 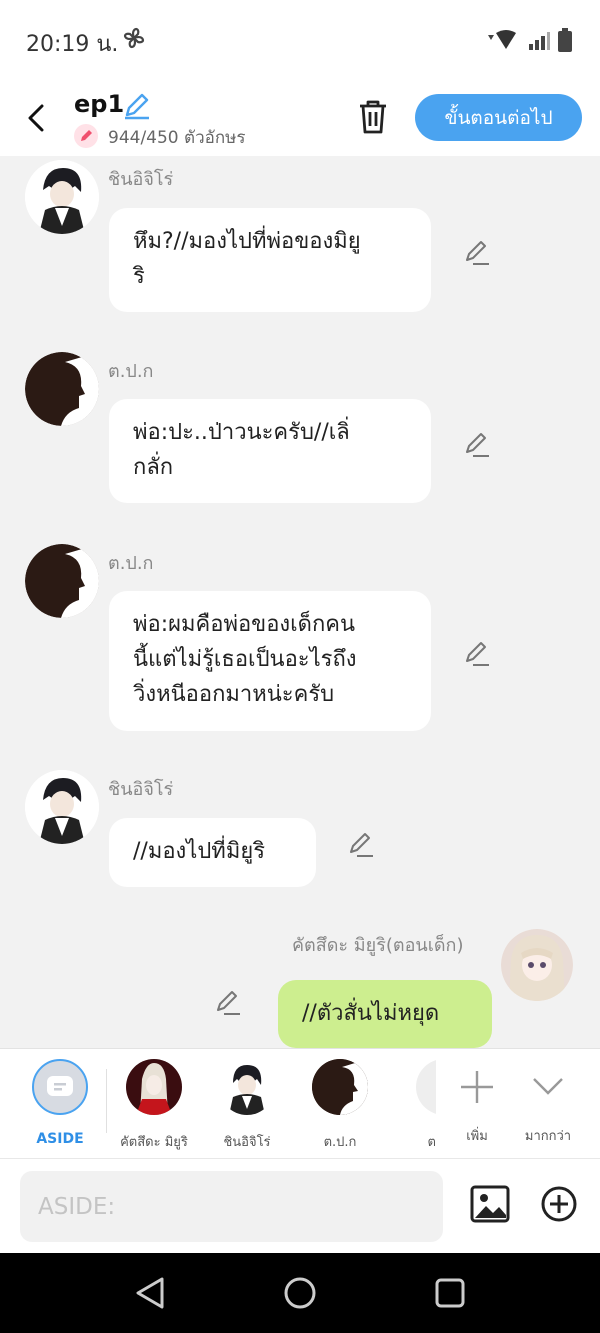 I want to click on message-line: //ตัวสั่นไม่หยุด, so click(x=371, y=1013).